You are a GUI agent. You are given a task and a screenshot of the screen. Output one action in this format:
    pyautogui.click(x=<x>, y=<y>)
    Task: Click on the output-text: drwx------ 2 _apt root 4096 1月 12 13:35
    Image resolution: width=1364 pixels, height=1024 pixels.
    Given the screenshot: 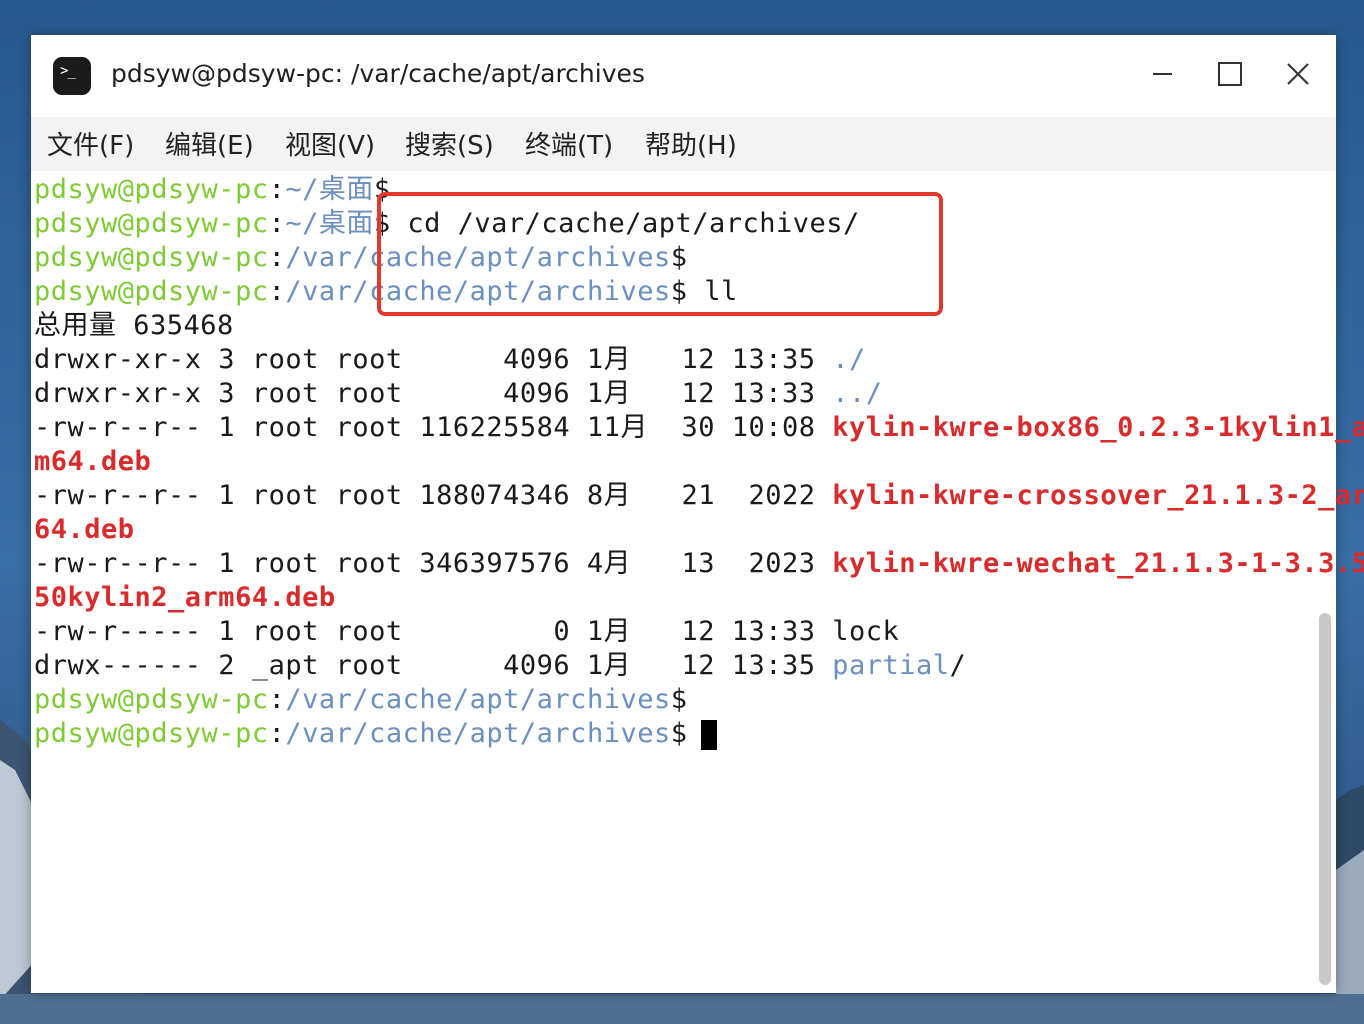 What is the action you would take?
    pyautogui.click(x=433, y=665)
    